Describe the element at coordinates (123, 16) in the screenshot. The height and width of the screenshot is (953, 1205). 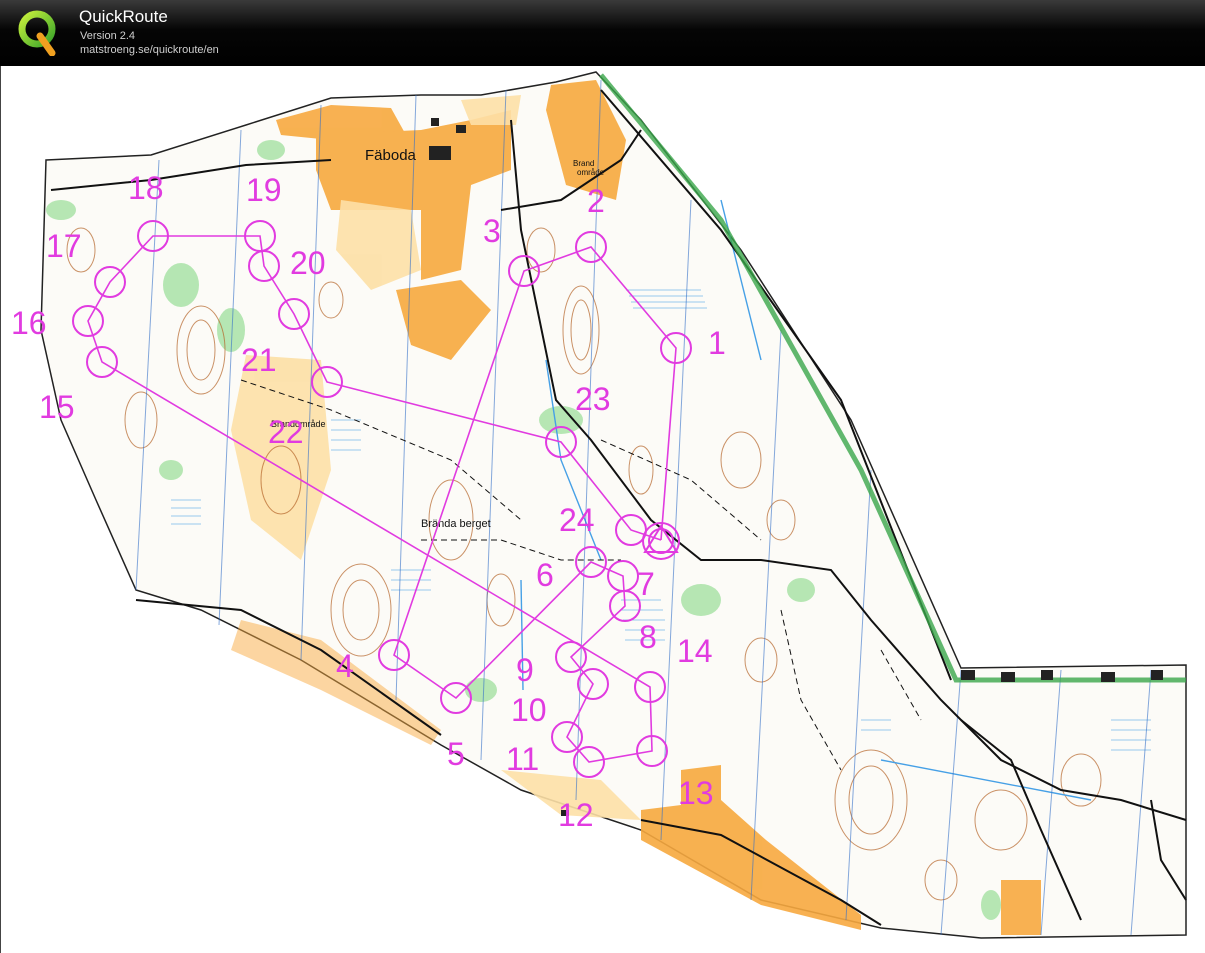
I see `app-title: QuickRoute` at that location.